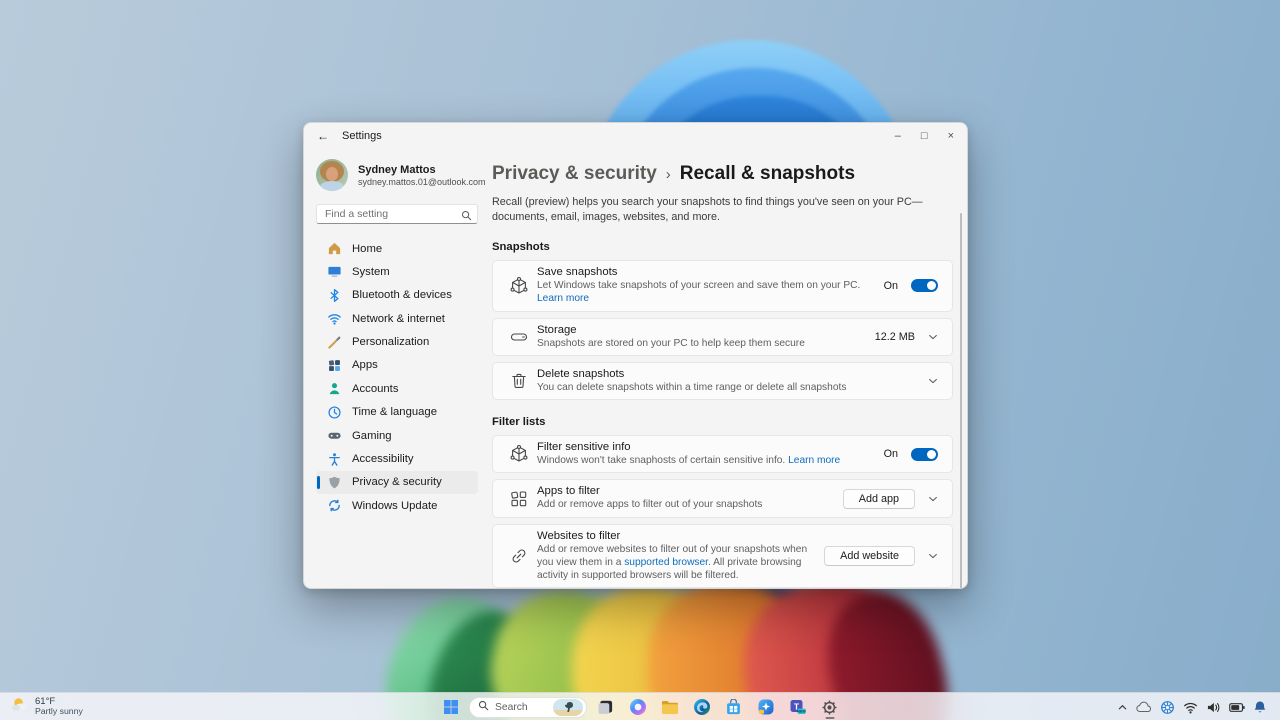  Describe the element at coordinates (669, 707) in the screenshot. I see `file-explorer-icon` at that location.